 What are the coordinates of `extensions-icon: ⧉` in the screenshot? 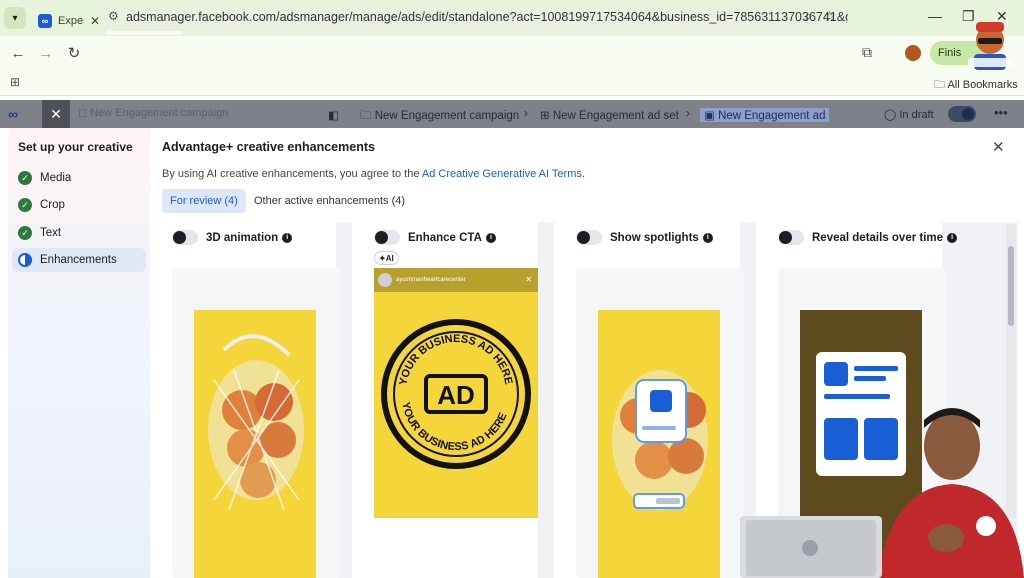 It's located at (867, 52).